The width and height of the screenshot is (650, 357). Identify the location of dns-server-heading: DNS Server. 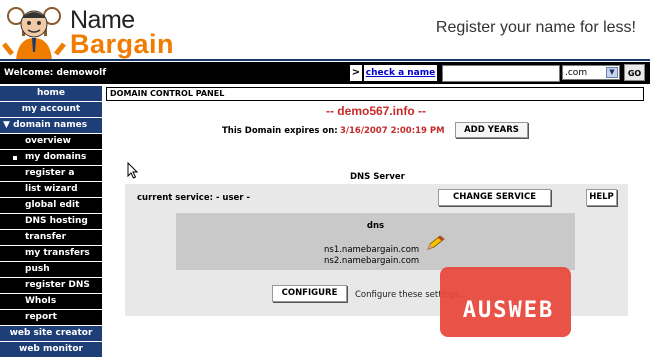
(377, 177).